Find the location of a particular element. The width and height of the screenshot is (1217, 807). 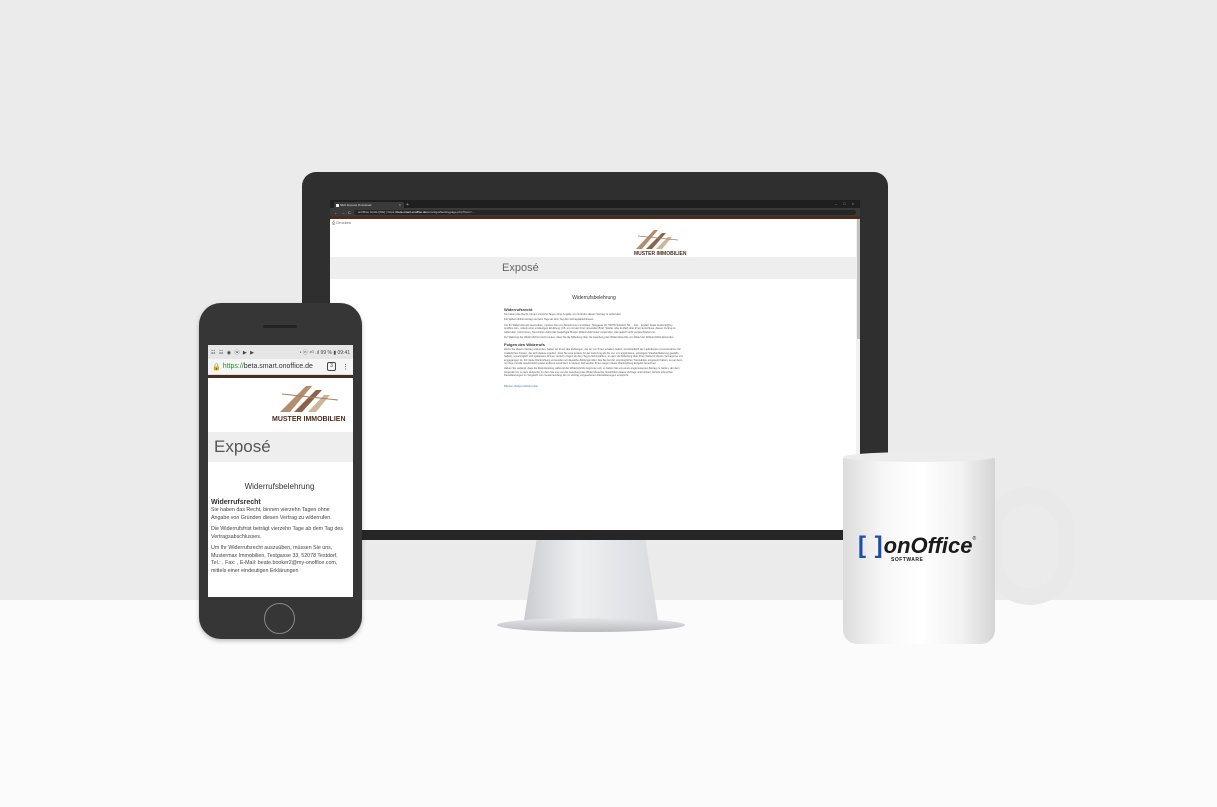

withdrawal-form-link: Muster-Widerrufsformular is located at coordinates (682, 386).